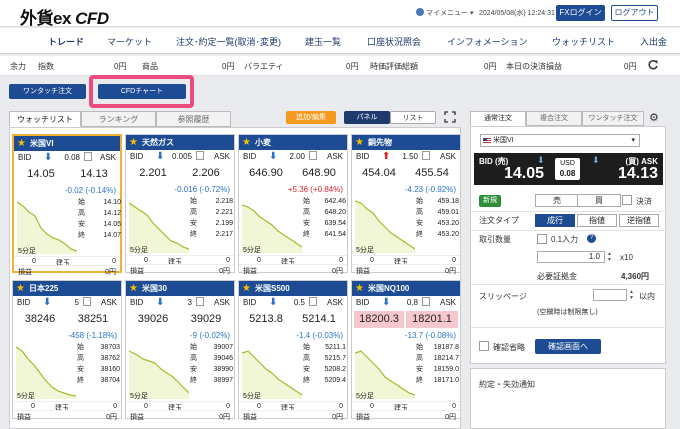 This screenshot has width=680, height=429. What do you see at coordinates (613, 118) in the screenshot?
I see `tab-onetouch-order: ワンタッチ注文` at bounding box center [613, 118].